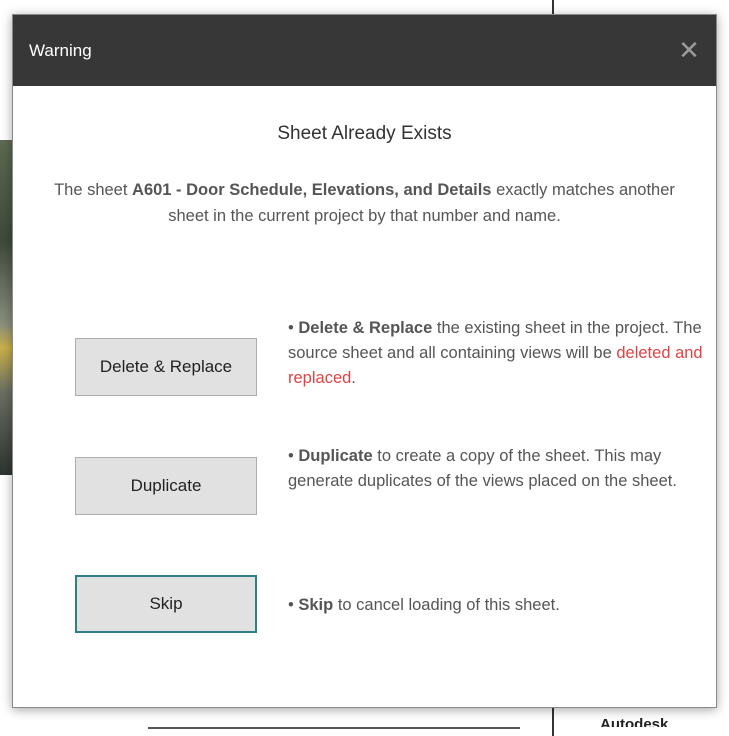  Describe the element at coordinates (166, 367) in the screenshot. I see `delete-replace-button: Delete & Replace` at that location.